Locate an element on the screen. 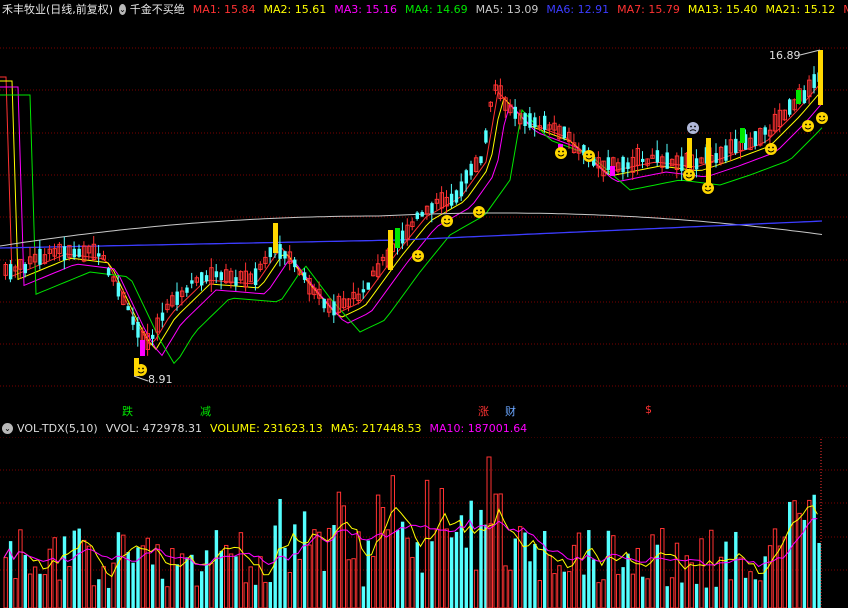 The image size is (848, 608). signal-label-jian: 减 is located at coordinates (205, 411).